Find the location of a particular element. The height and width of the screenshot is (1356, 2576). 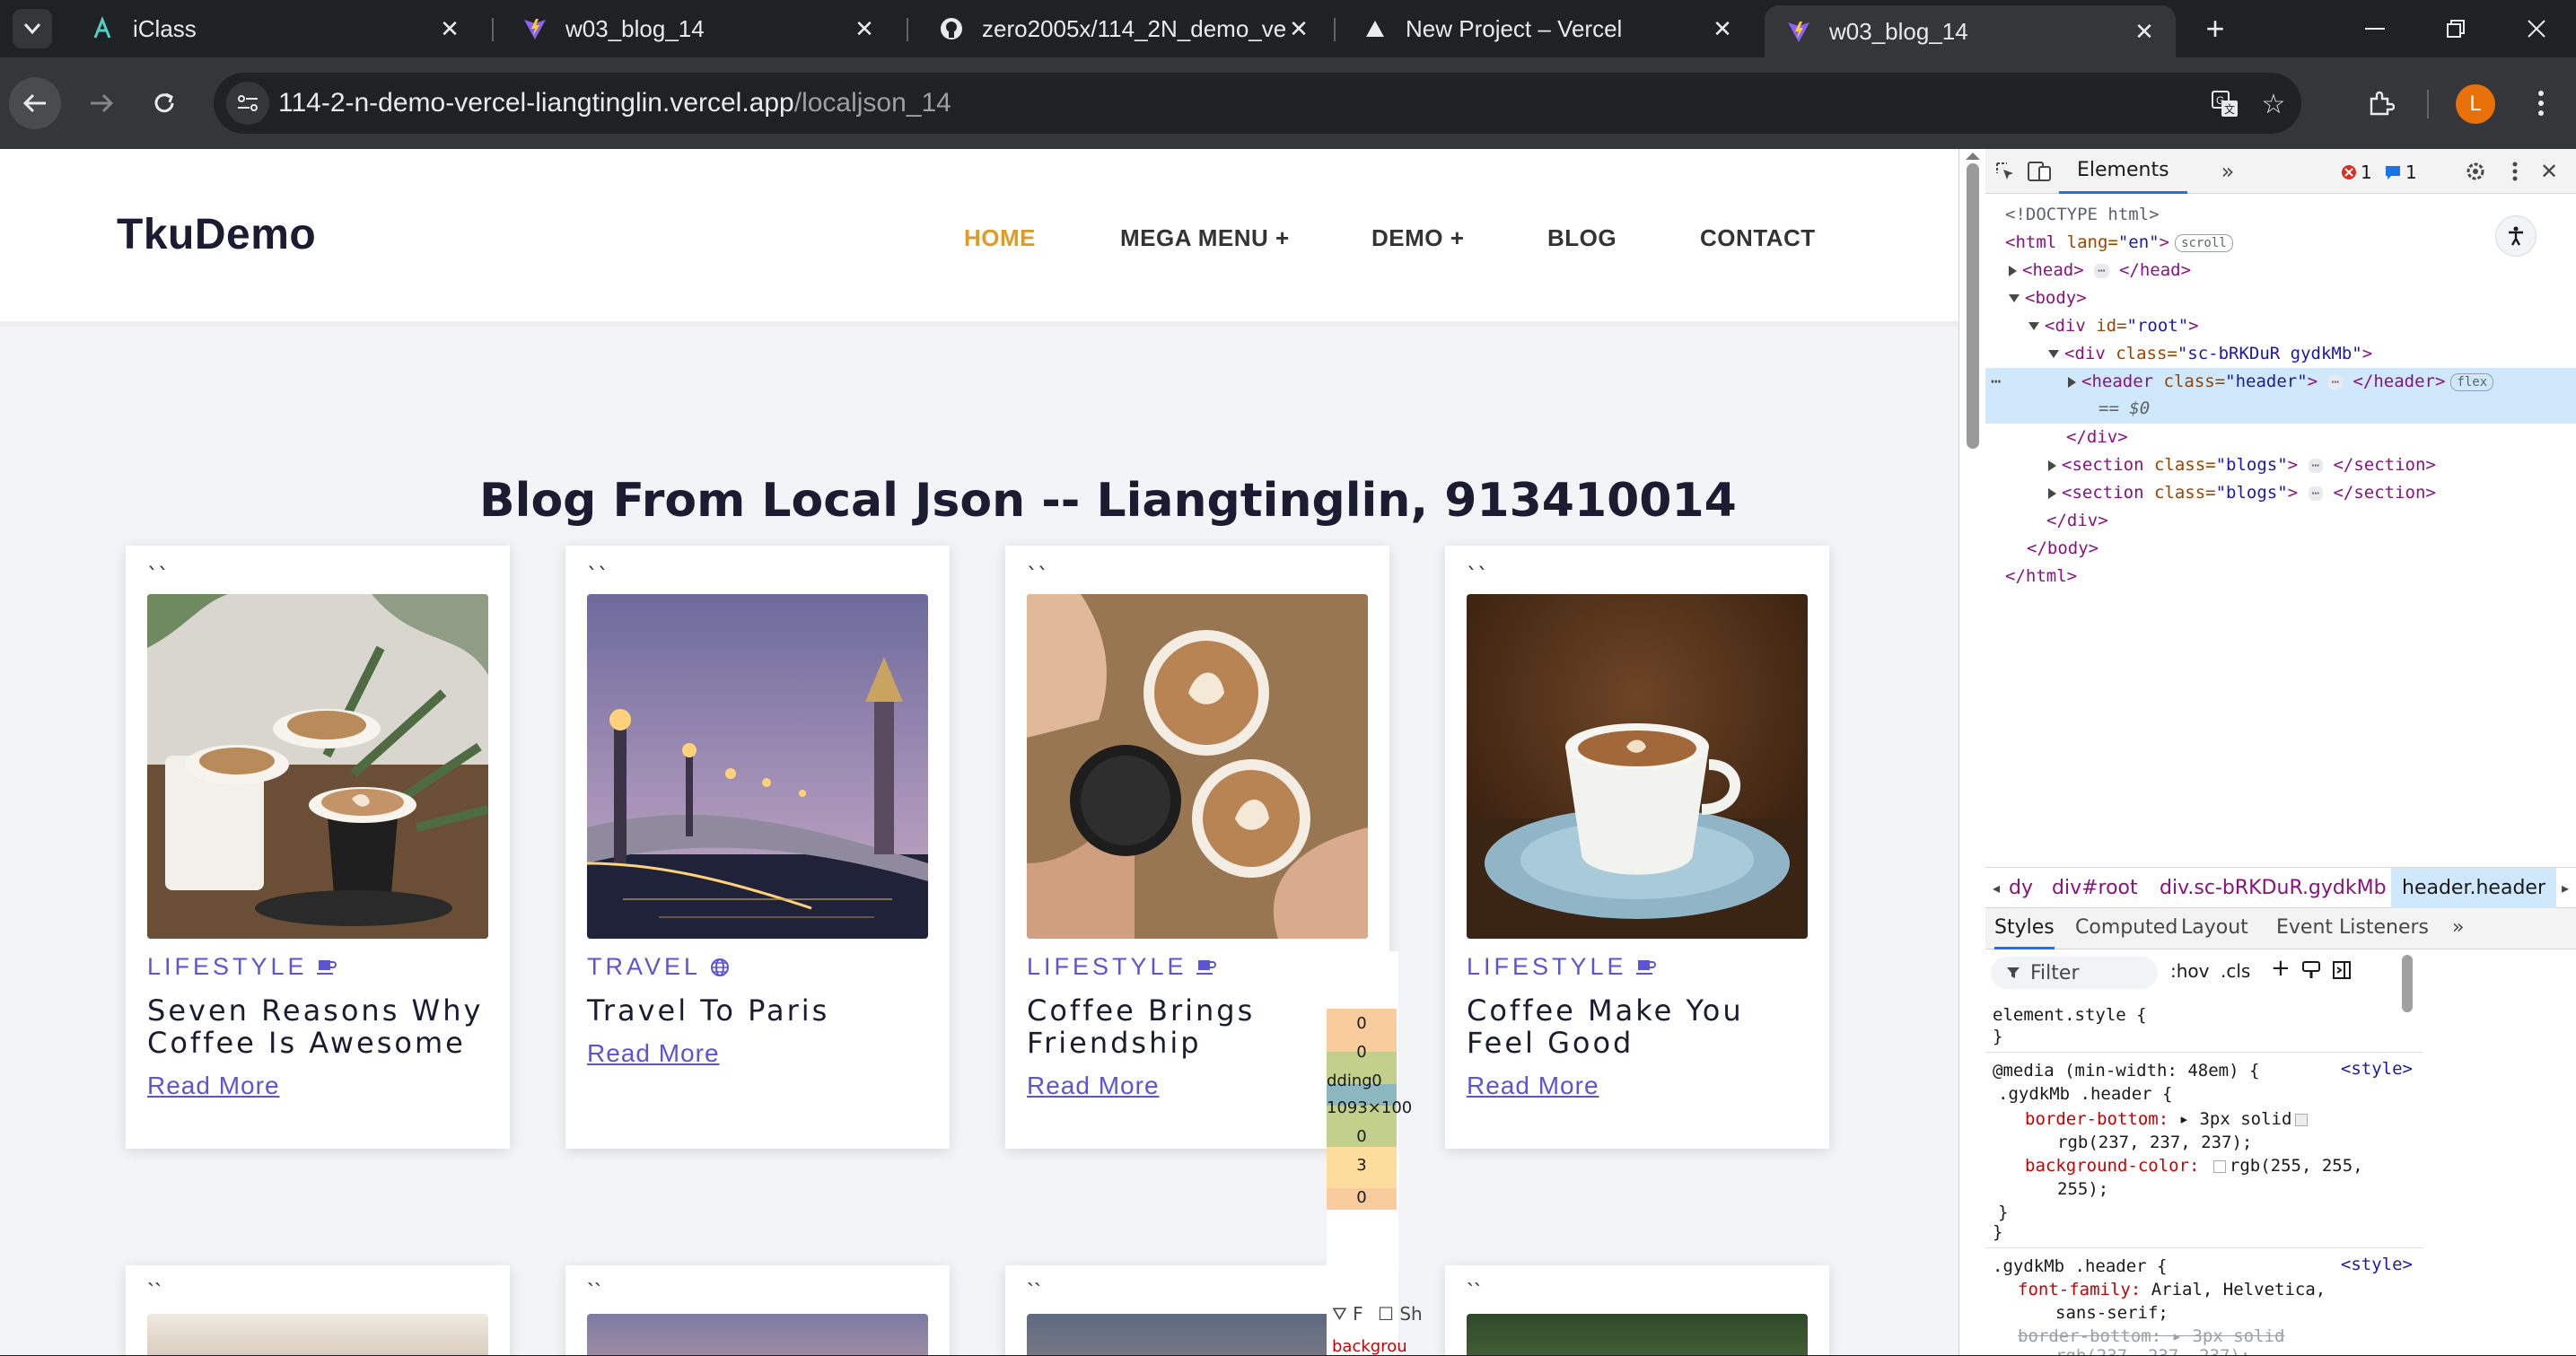

css-selector: .gydkMb .header { is located at coordinates (2085, 1094).